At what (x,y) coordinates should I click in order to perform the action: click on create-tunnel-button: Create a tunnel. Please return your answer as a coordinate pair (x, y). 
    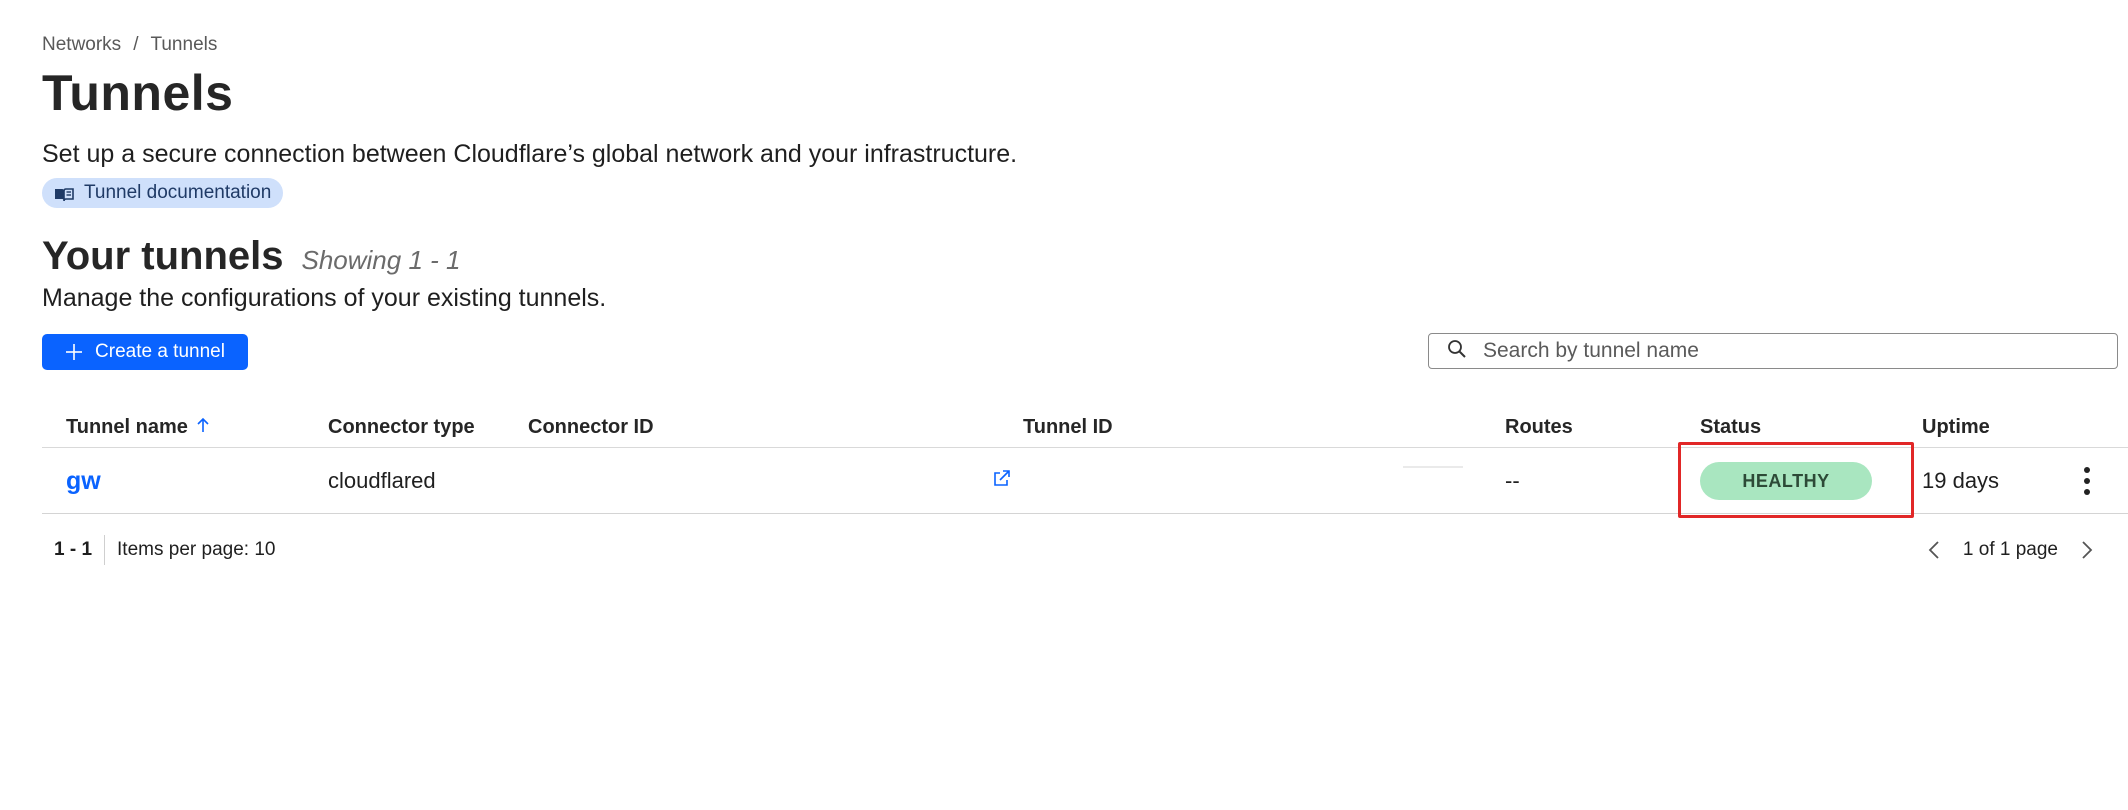
    Looking at the image, I should click on (145, 352).